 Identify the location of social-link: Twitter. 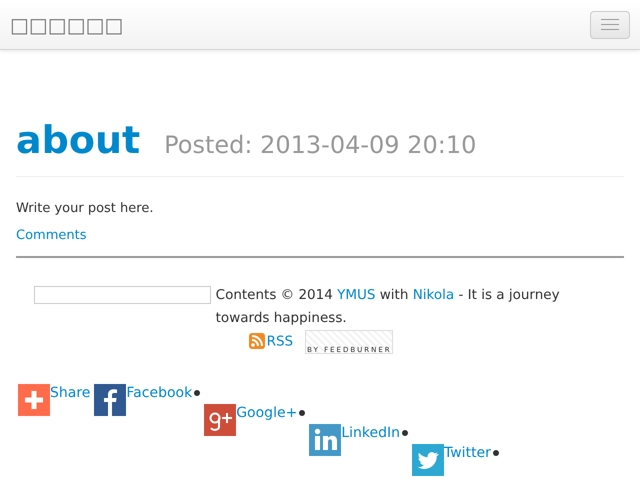
(467, 453).